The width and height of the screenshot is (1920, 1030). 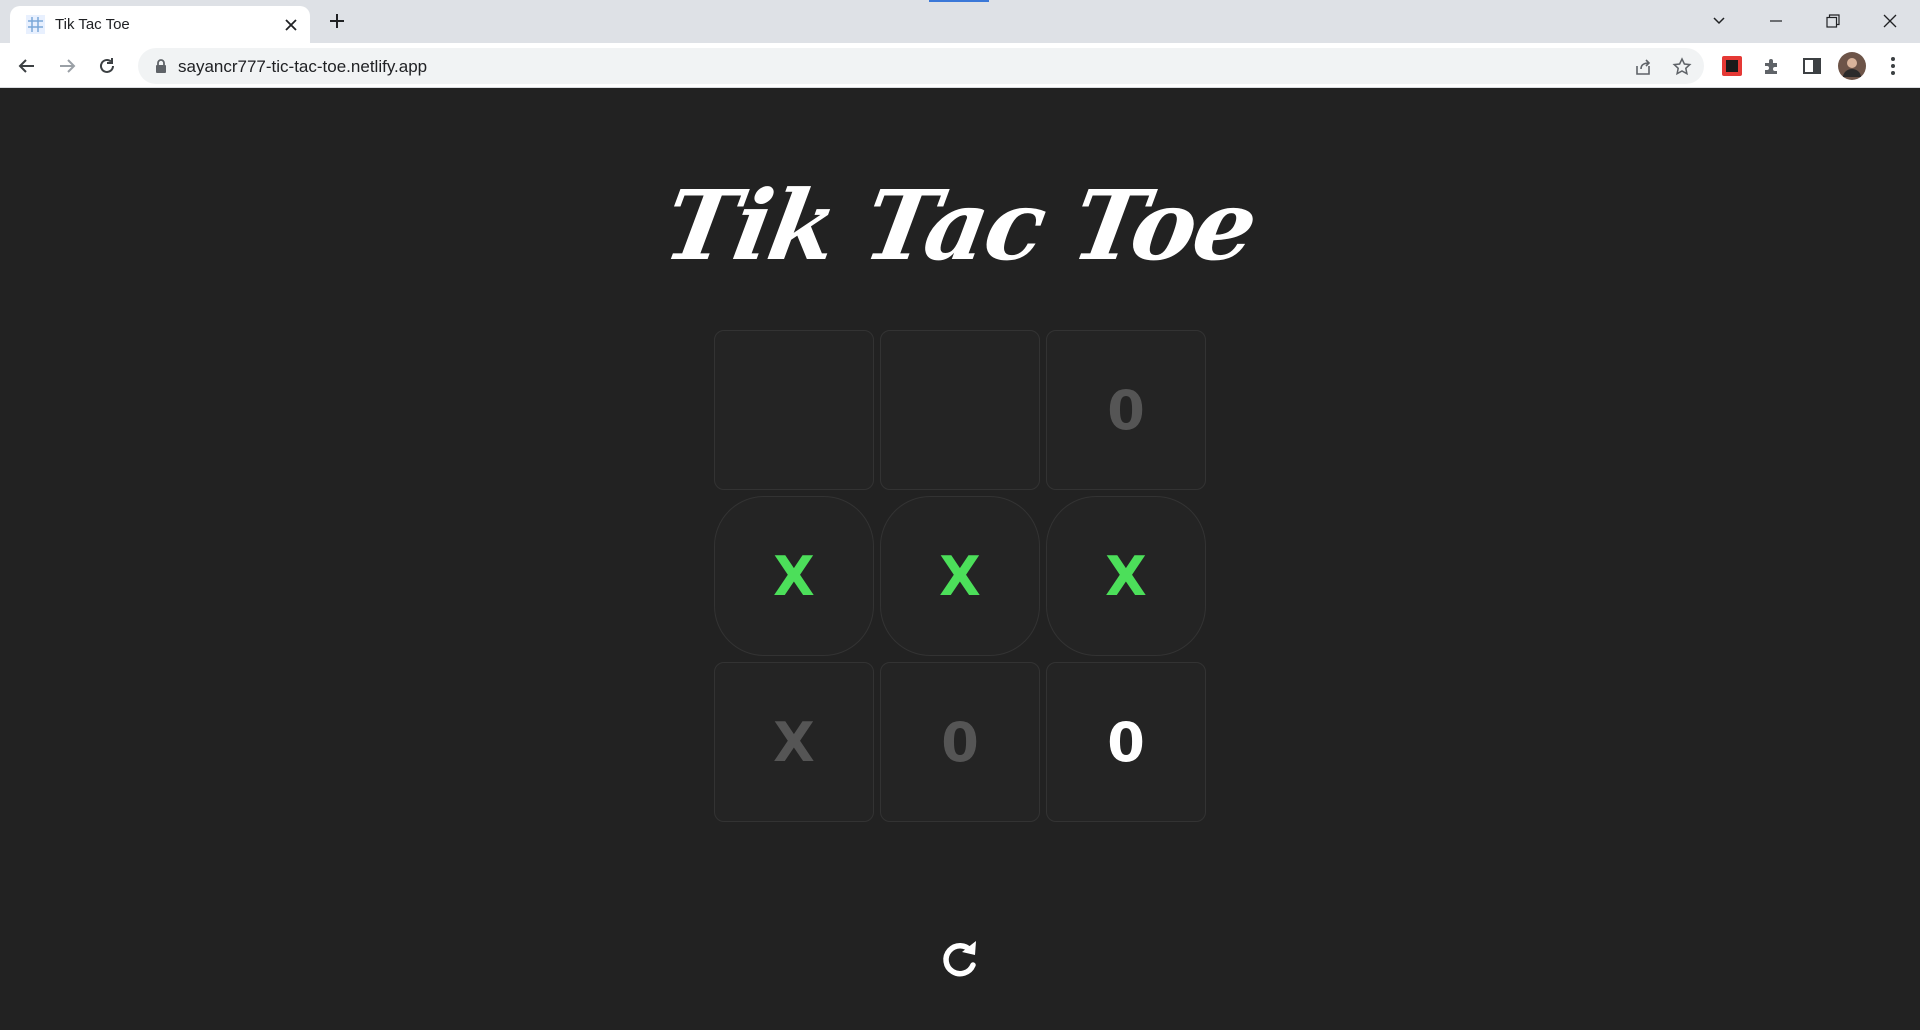 What do you see at coordinates (1833, 21) in the screenshot?
I see `restore-icon` at bounding box center [1833, 21].